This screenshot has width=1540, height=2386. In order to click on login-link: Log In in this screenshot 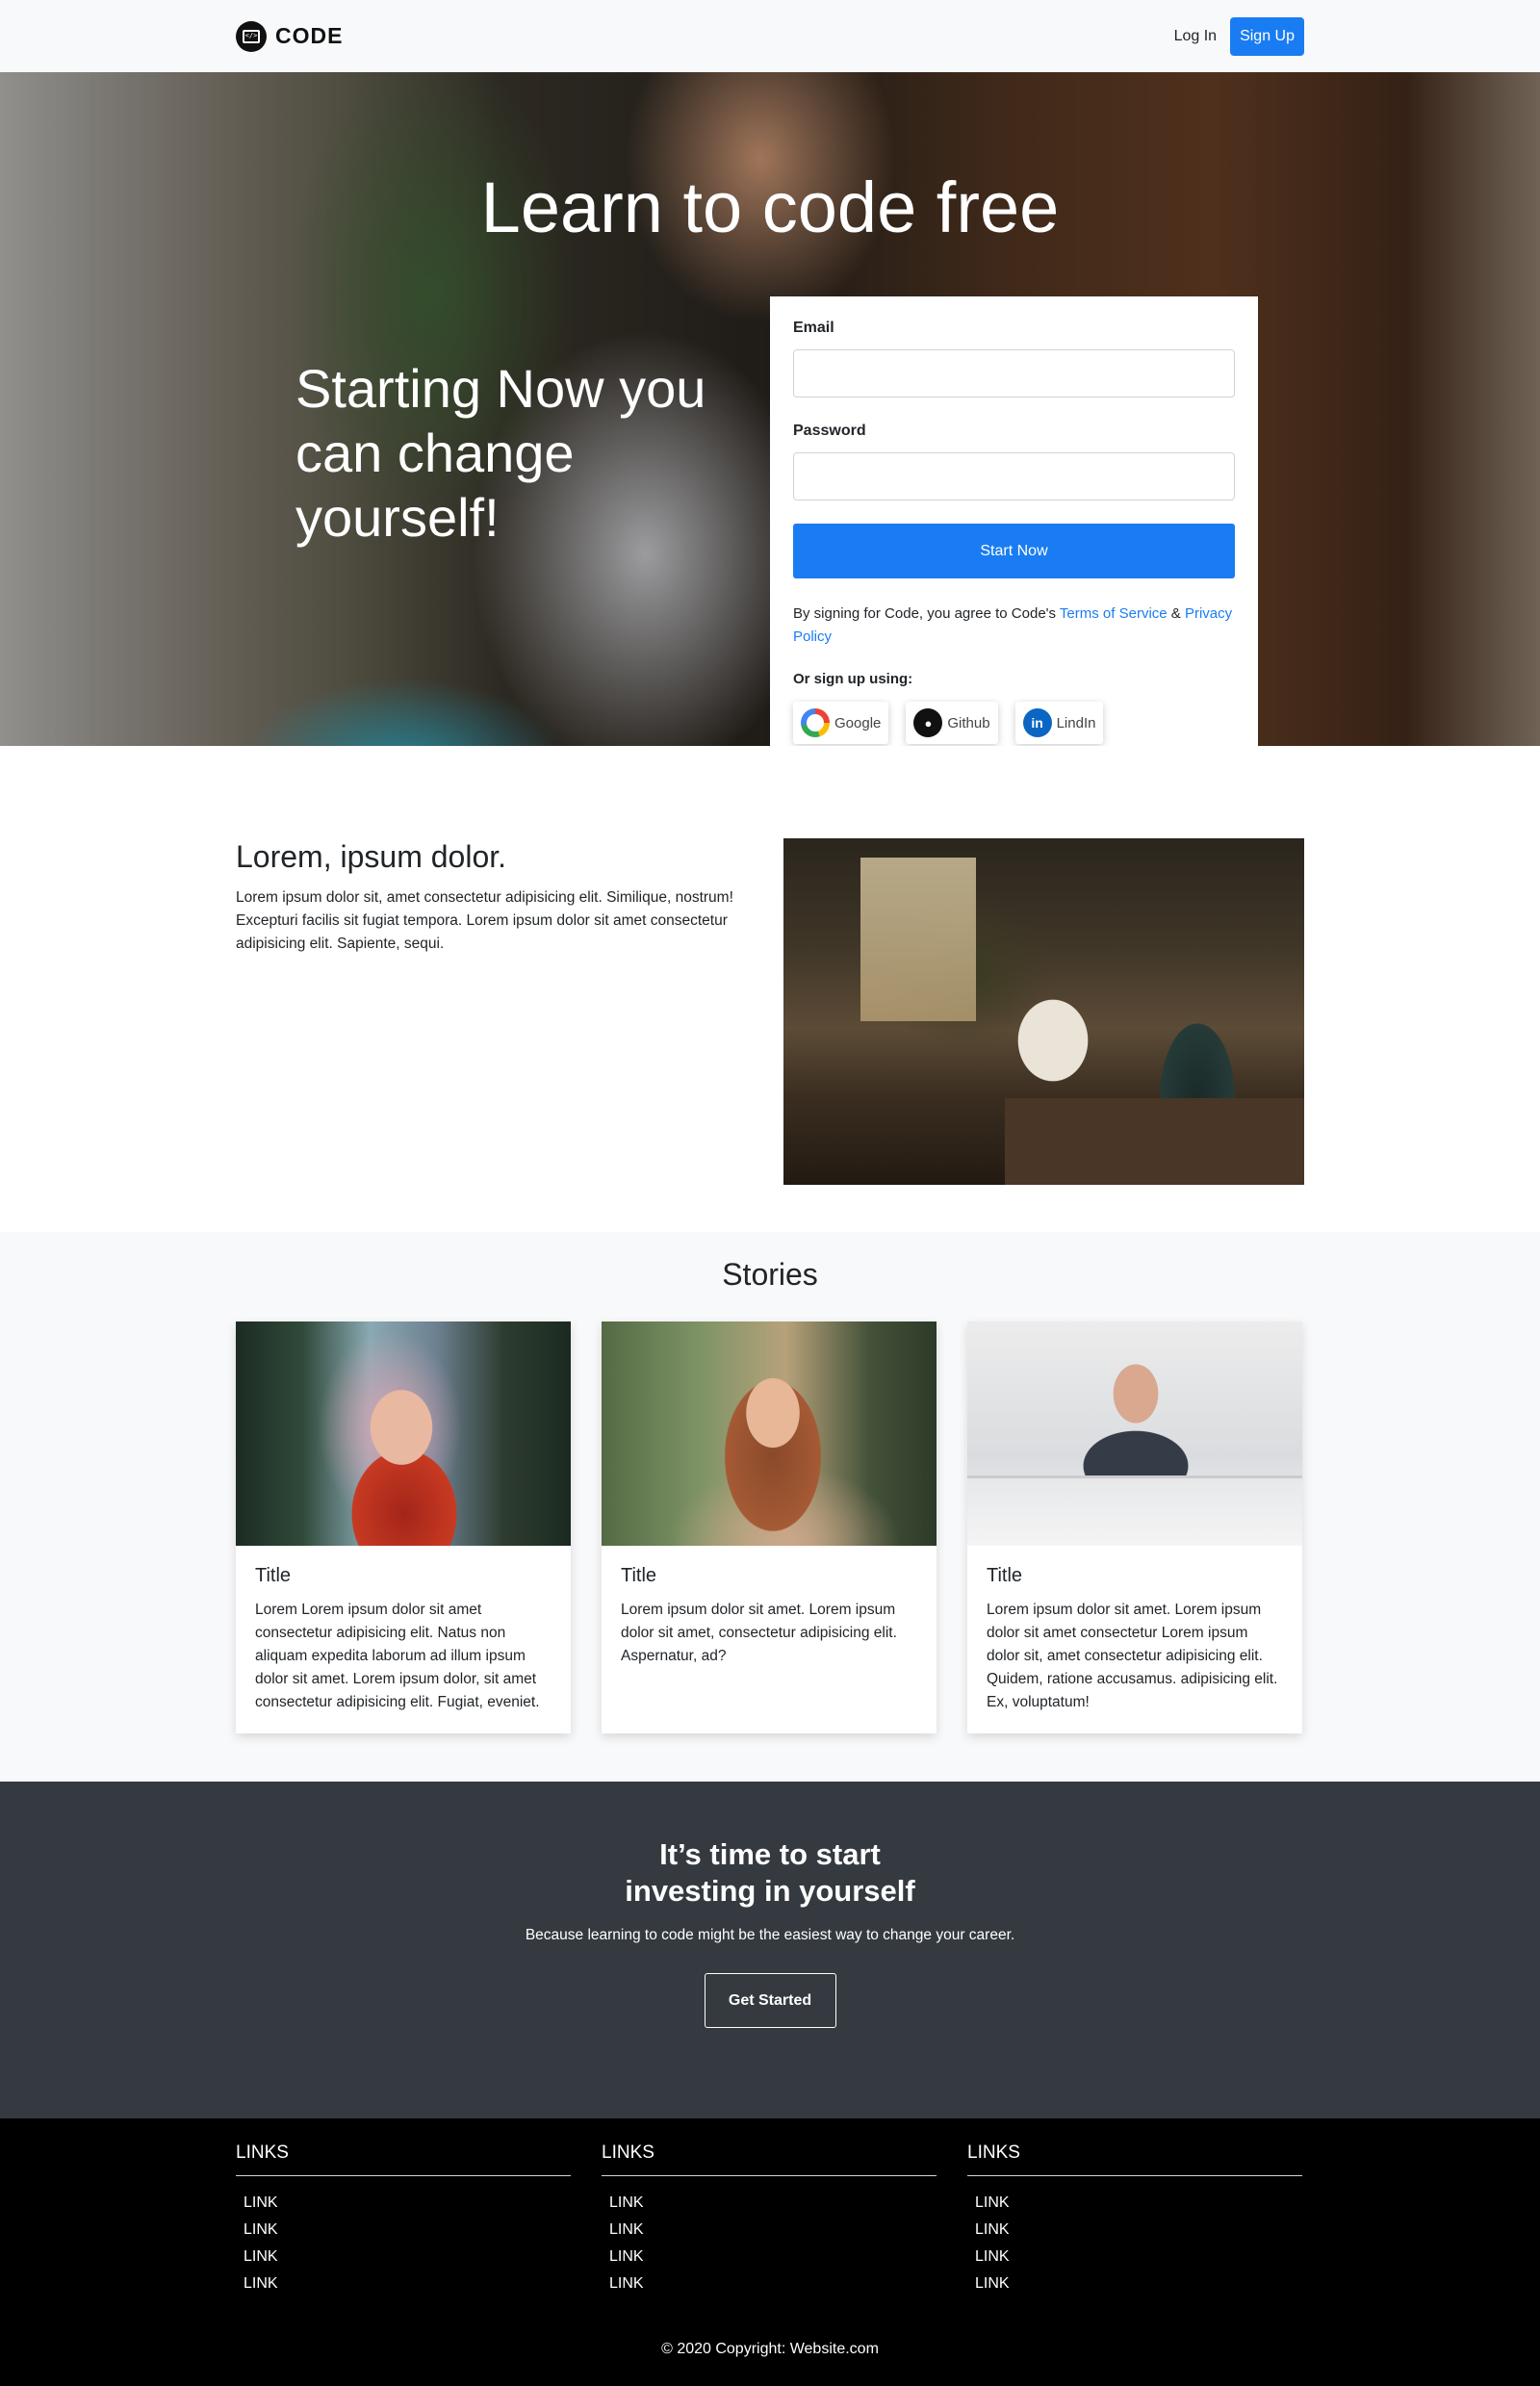, I will do `click(1195, 36)`.